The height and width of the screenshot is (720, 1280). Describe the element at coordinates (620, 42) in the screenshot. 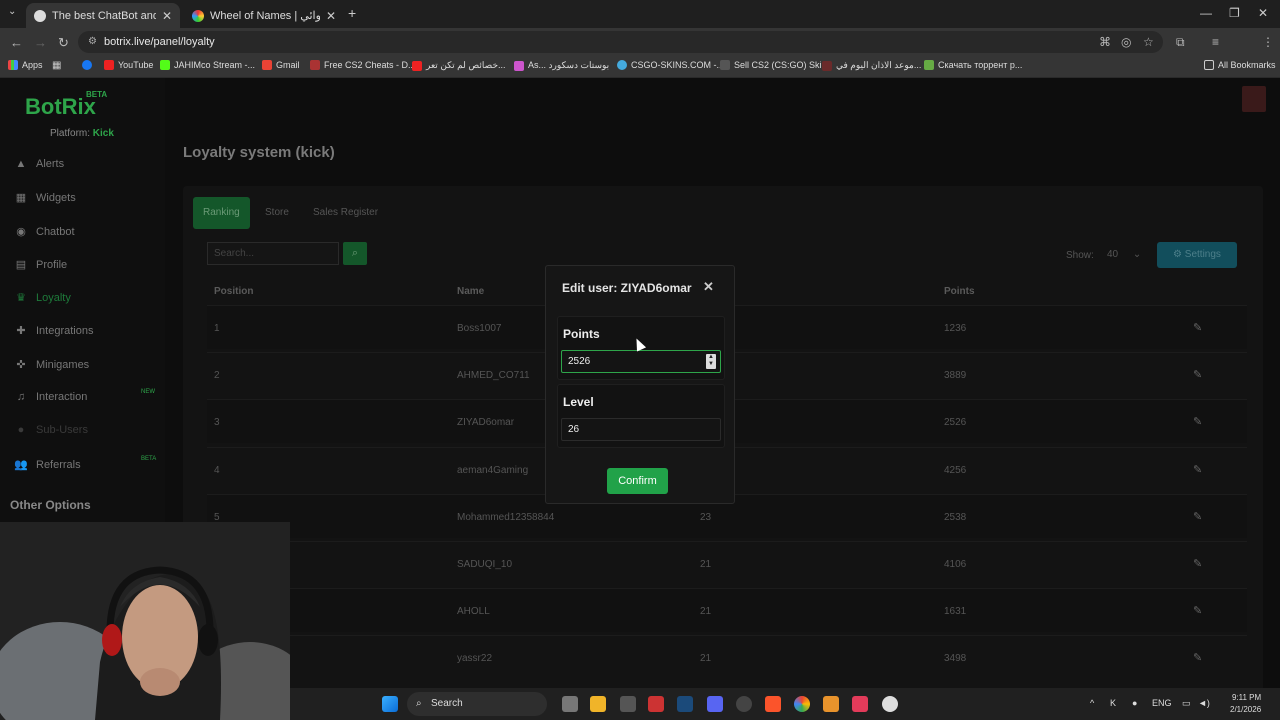

I see `url-field: ⚙ botrix.live/panel/loyalty` at that location.